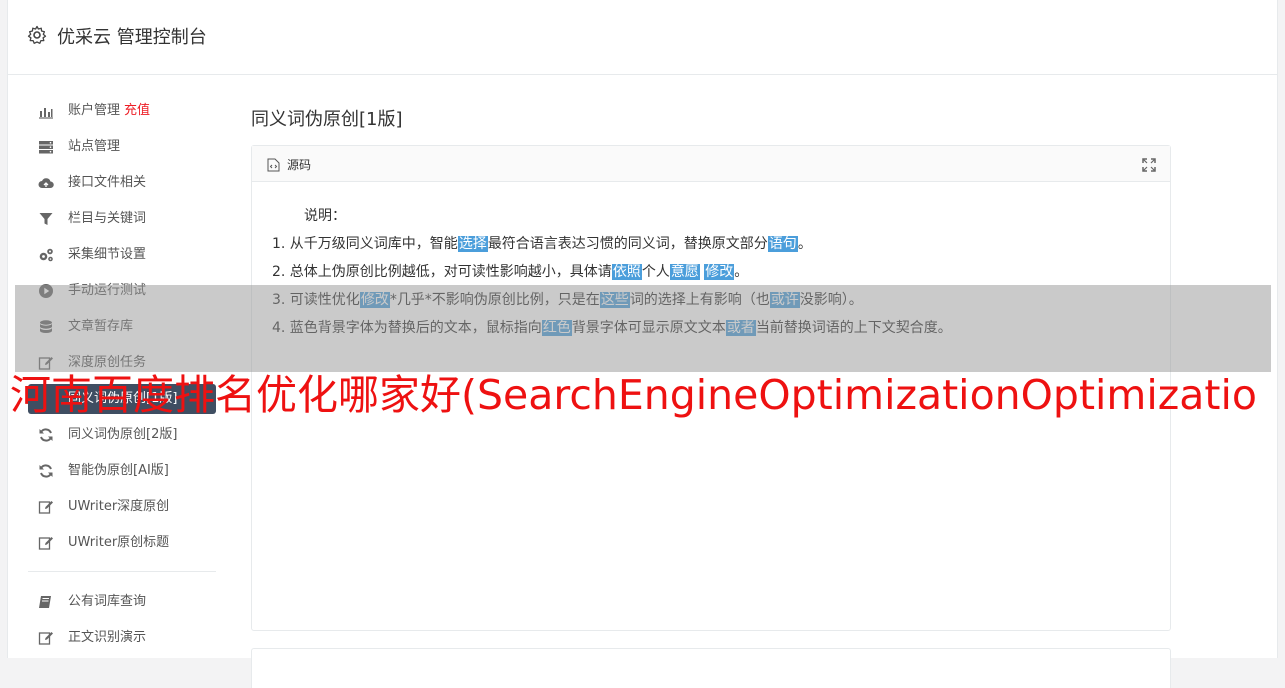 The width and height of the screenshot is (1285, 688). What do you see at coordinates (273, 165) in the screenshot?
I see `code-file-icon` at bounding box center [273, 165].